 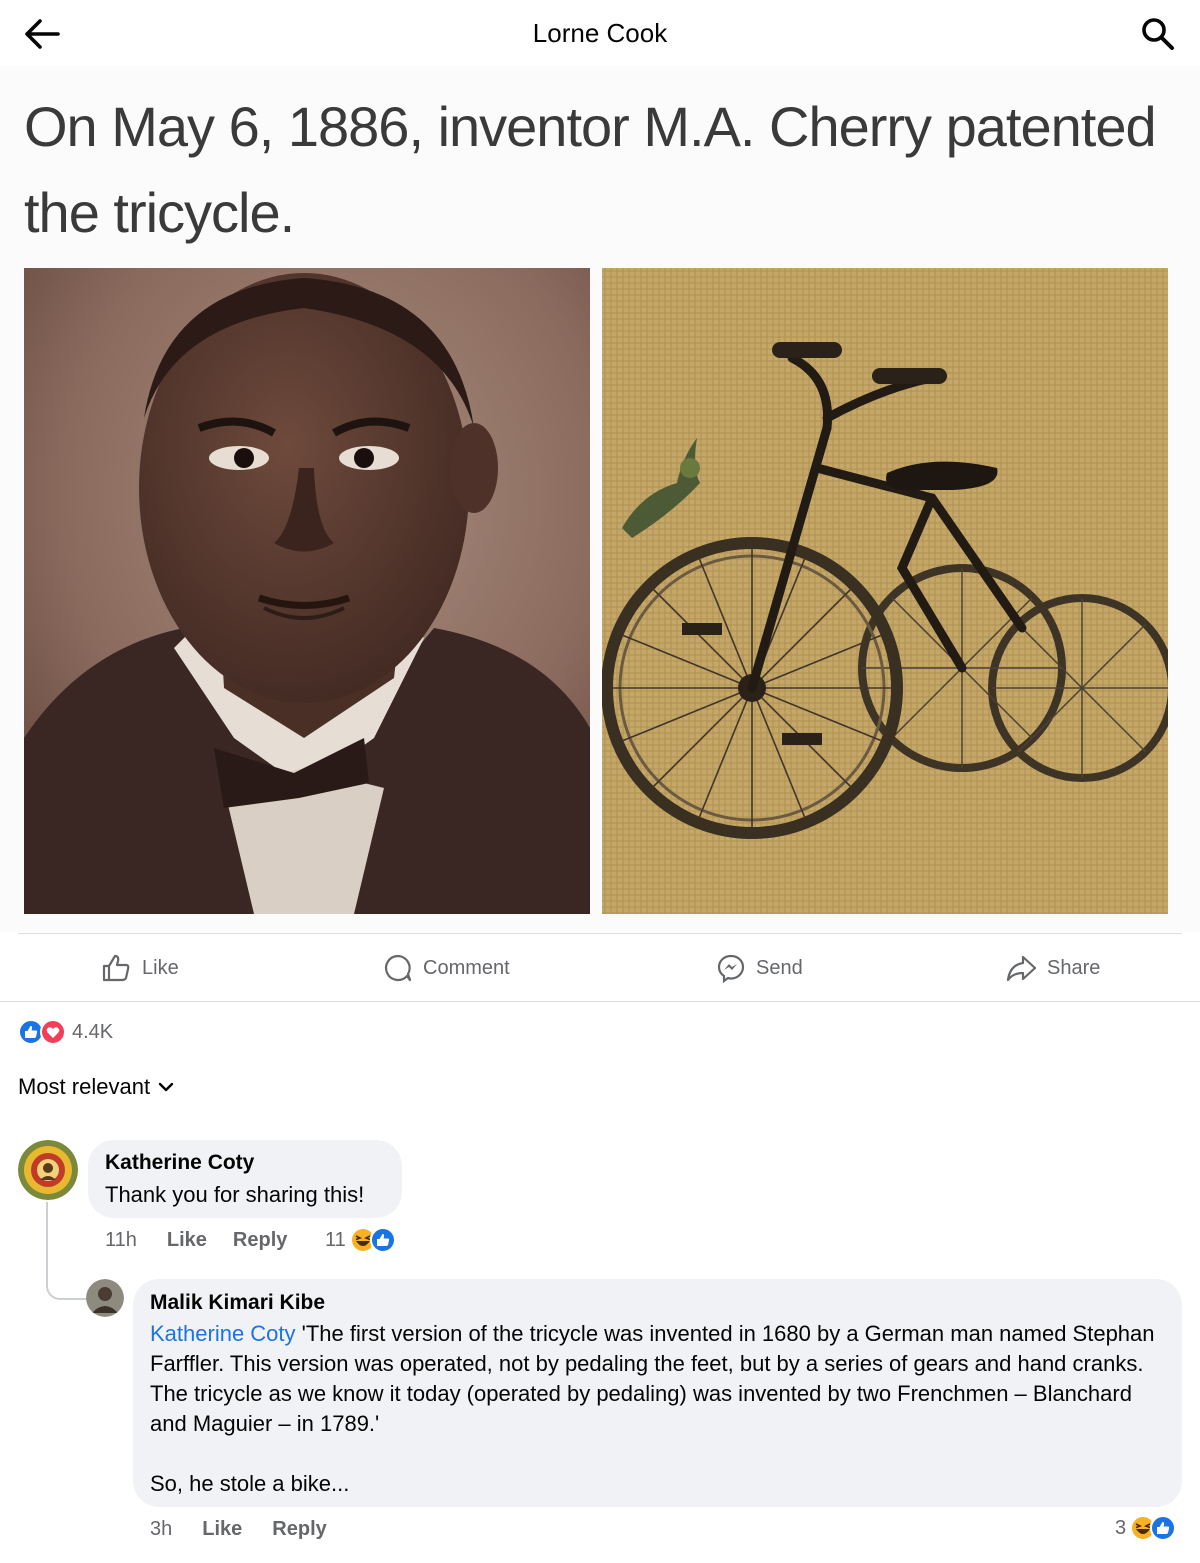 What do you see at coordinates (121, 1240) in the screenshot?
I see `comment-time: 11h` at bounding box center [121, 1240].